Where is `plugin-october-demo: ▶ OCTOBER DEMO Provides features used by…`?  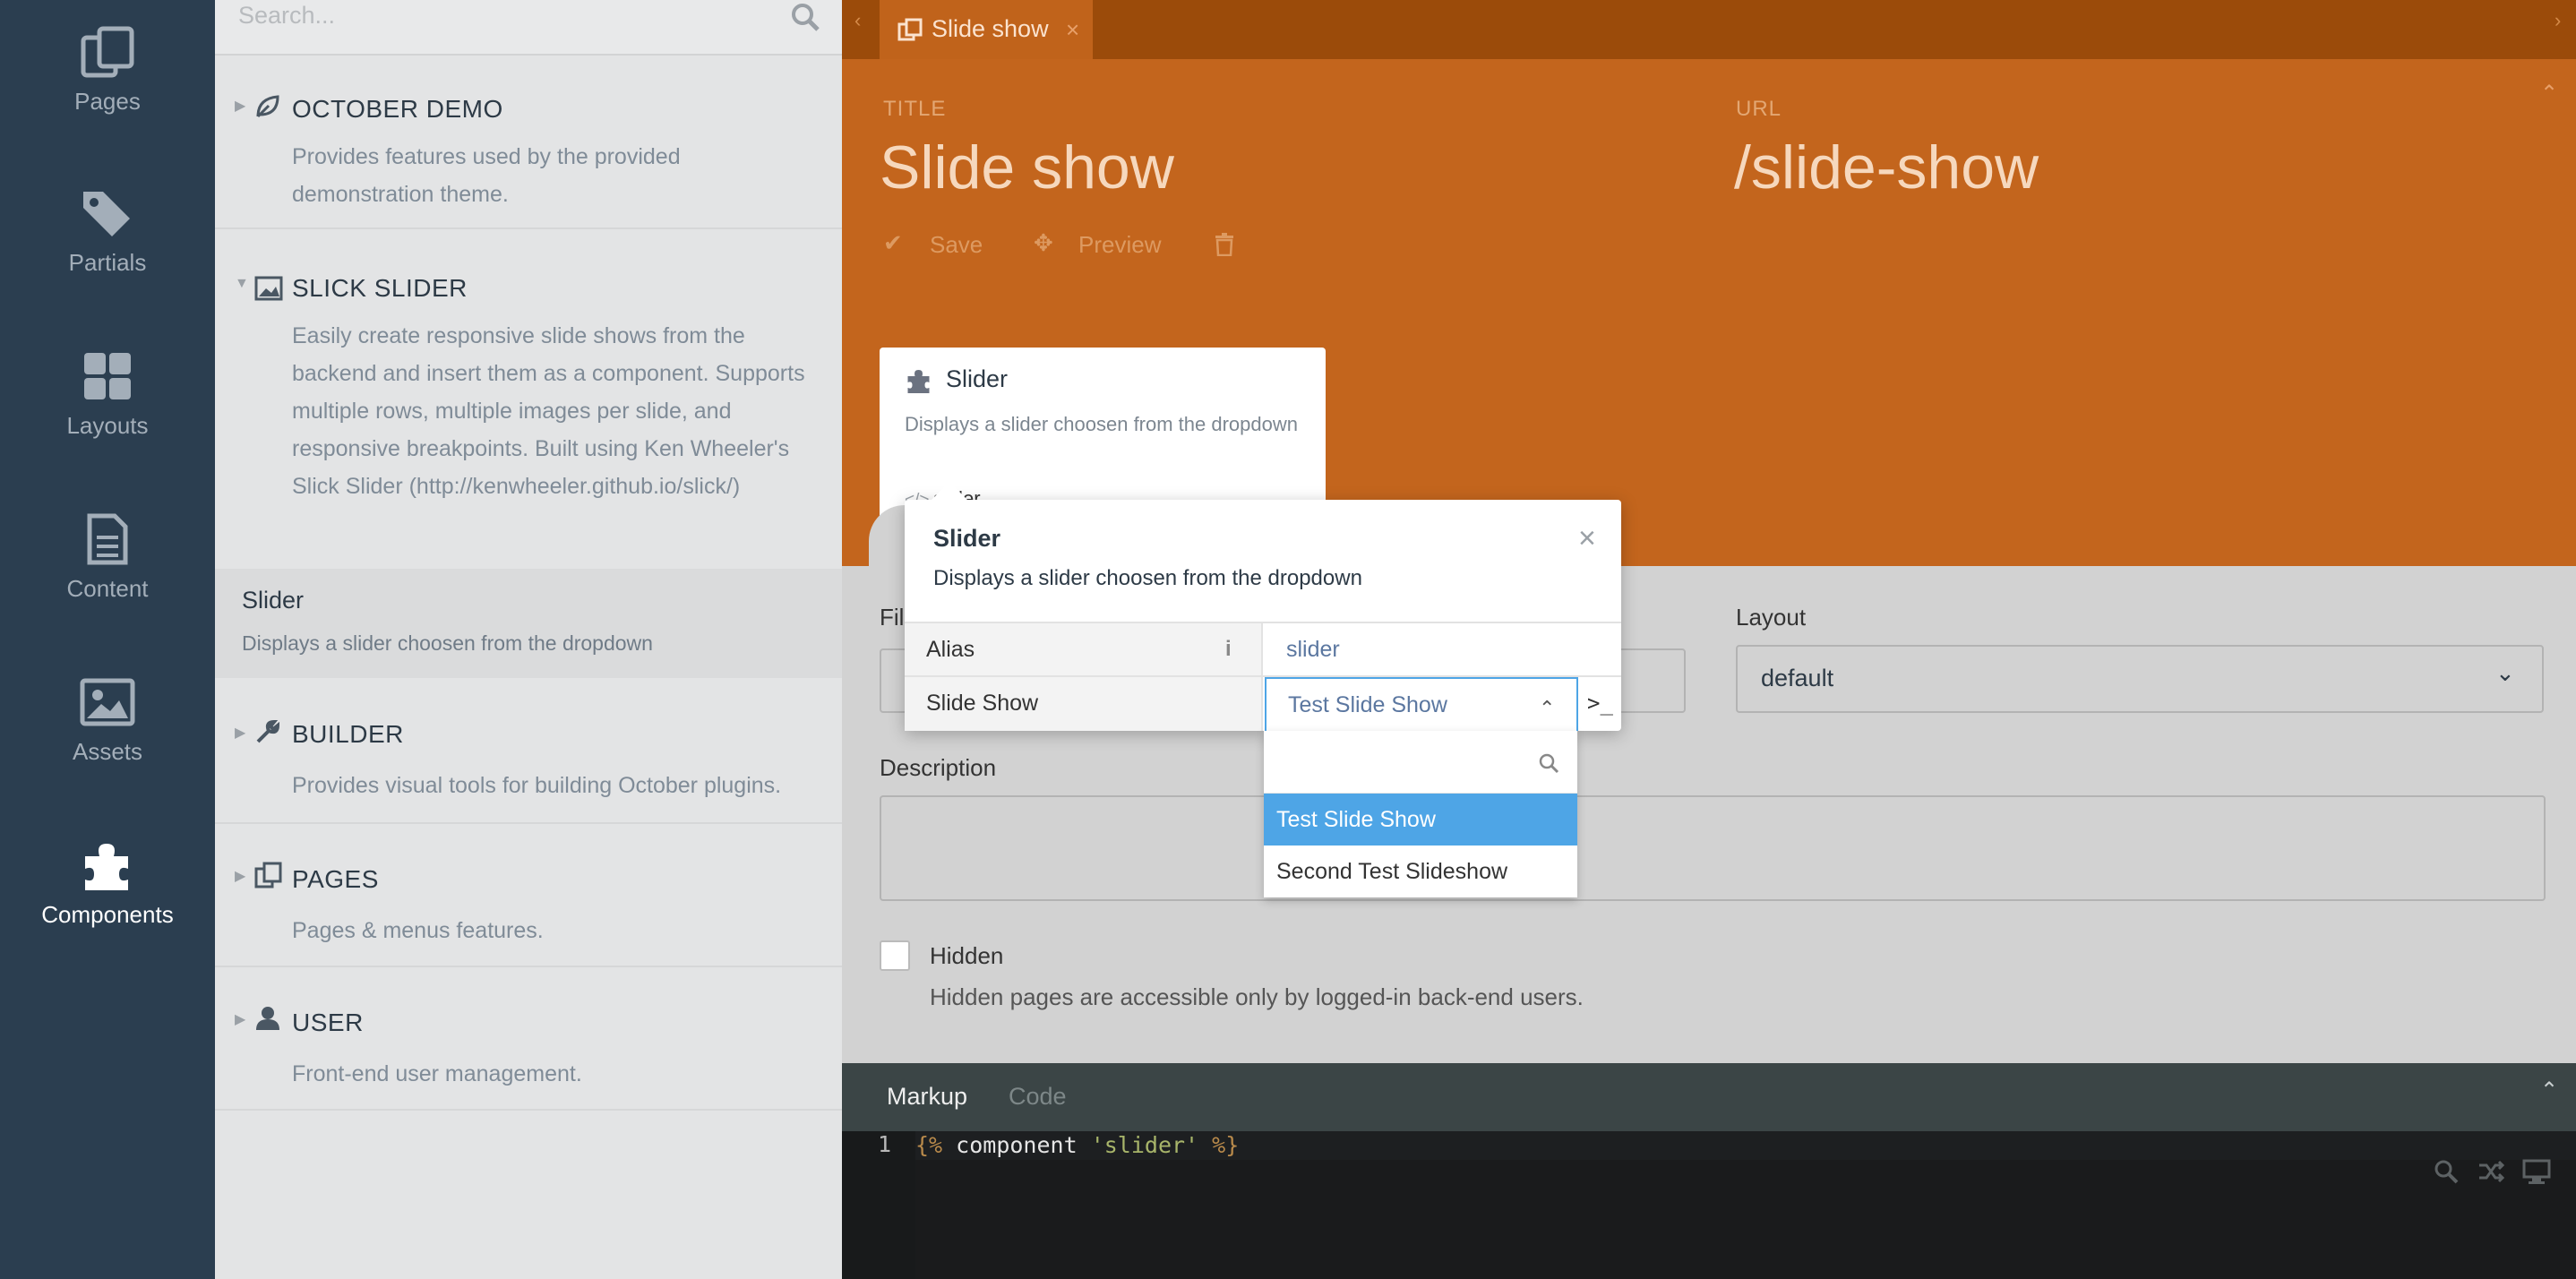 plugin-october-demo: ▶ OCTOBER DEMO Provides features used by… is located at coordinates (528, 143).